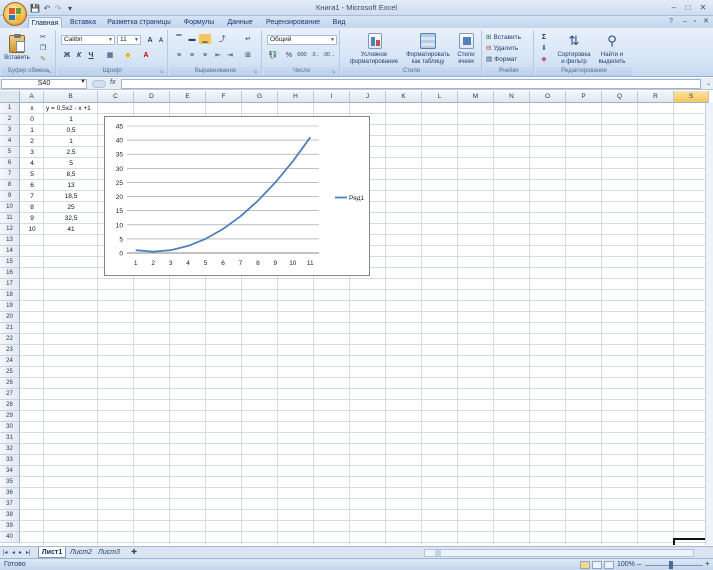  Describe the element at coordinates (584, 97) in the screenshot. I see `column-header: P` at that location.